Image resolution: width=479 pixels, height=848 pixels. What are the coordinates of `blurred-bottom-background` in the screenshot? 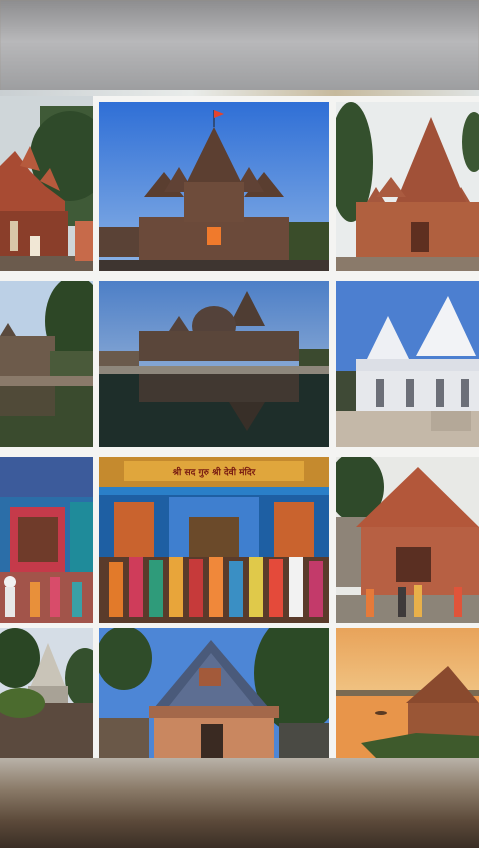 It's located at (239, 803).